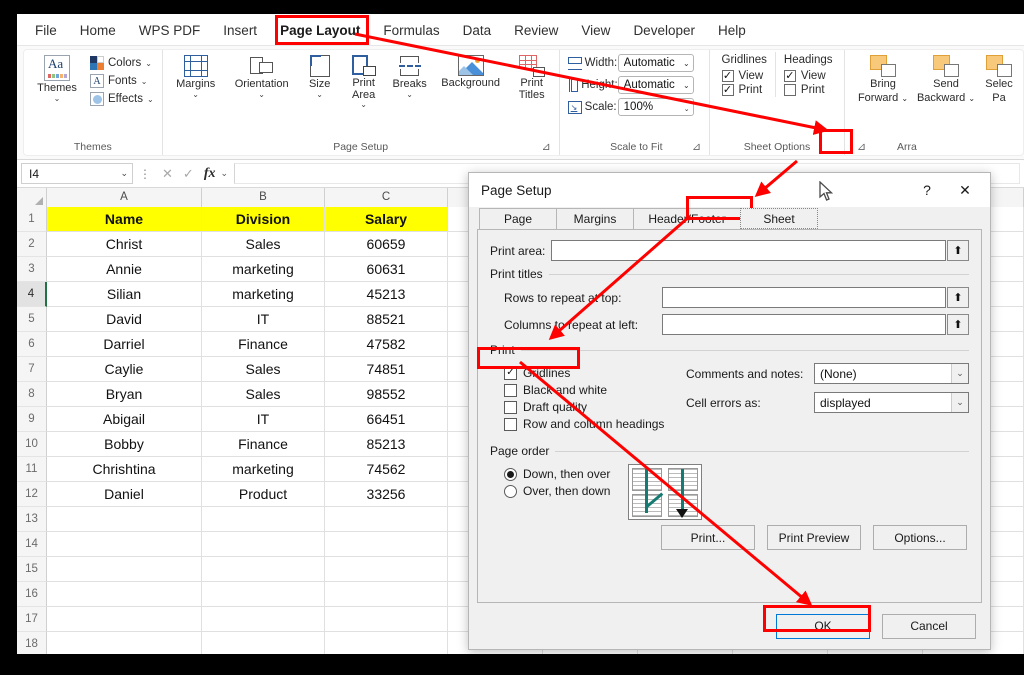 This screenshot has width=1024, height=675. Describe the element at coordinates (77, 173) in the screenshot. I see `name-box: I4 ⌄` at that location.